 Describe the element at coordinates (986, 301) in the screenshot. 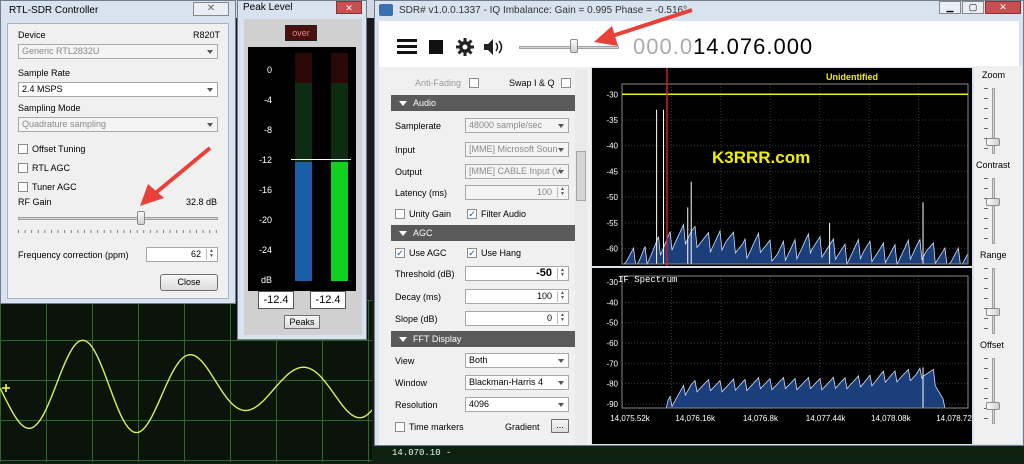

I see `range-ticks` at that location.